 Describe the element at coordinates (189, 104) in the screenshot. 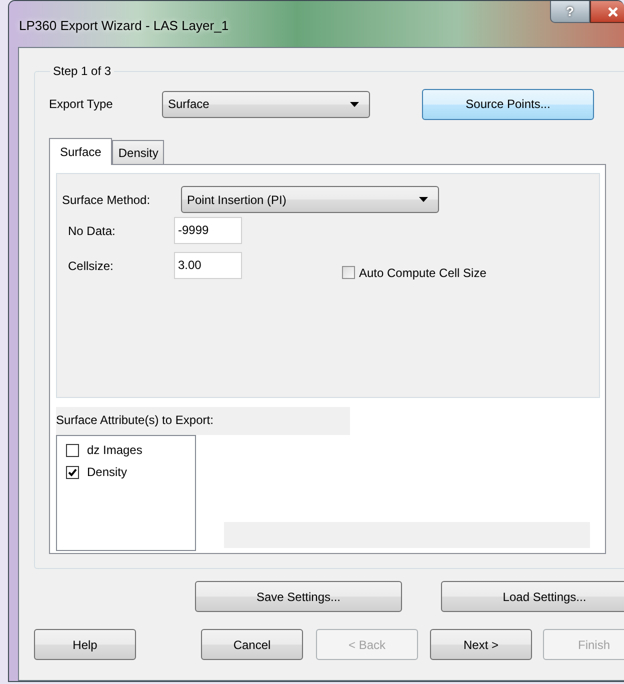

I see `dropdown-value: Surface` at that location.